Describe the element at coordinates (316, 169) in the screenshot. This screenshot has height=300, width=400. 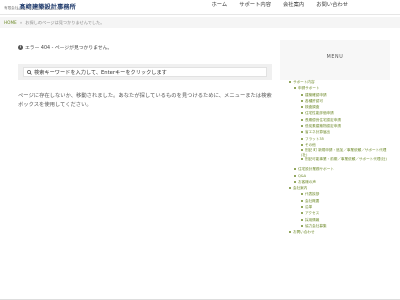
I see `sidebar-item-label: 住宅設計業務サポート` at that location.